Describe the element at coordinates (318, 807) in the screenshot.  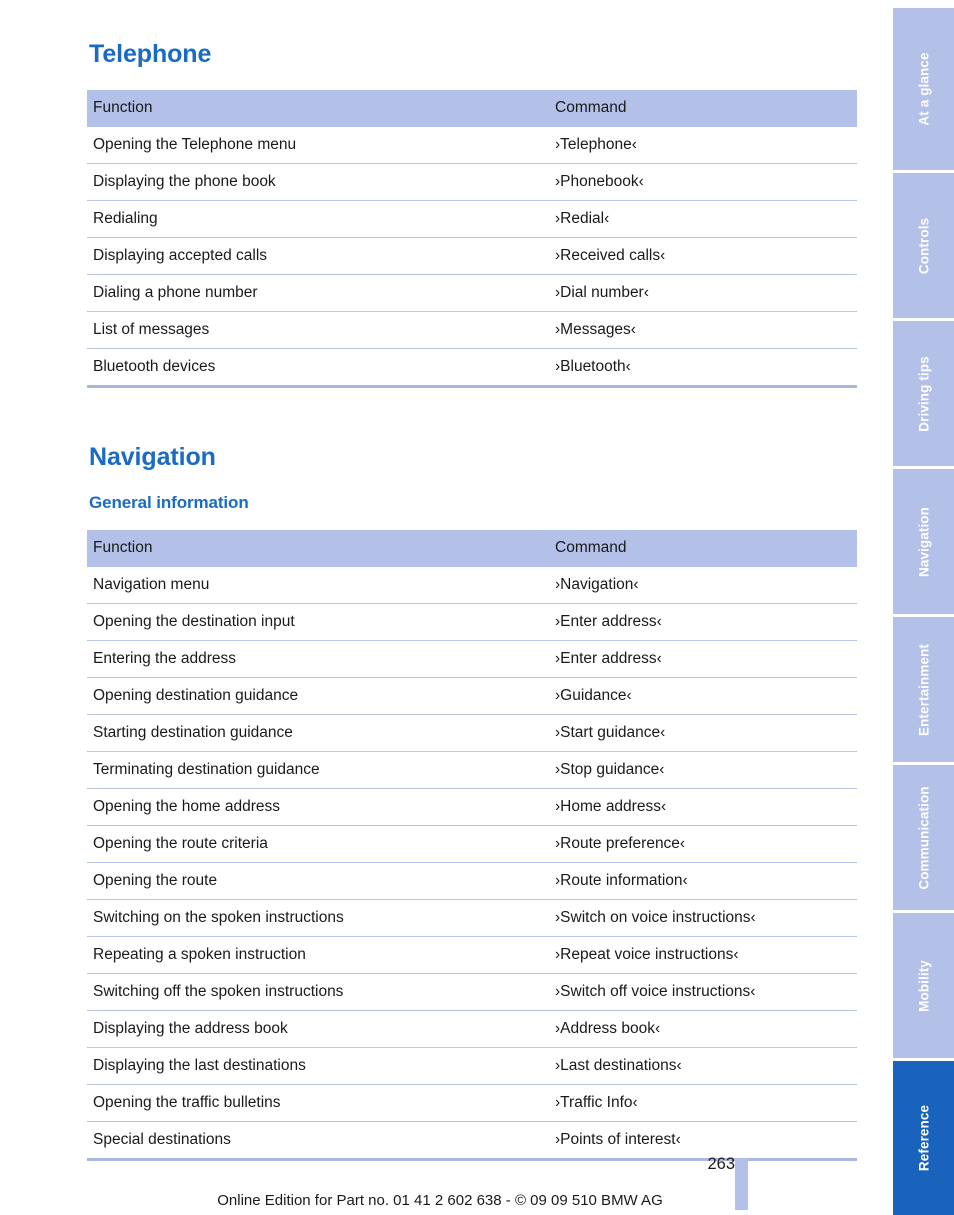
I see `cell-function: Opening the home address` at that location.